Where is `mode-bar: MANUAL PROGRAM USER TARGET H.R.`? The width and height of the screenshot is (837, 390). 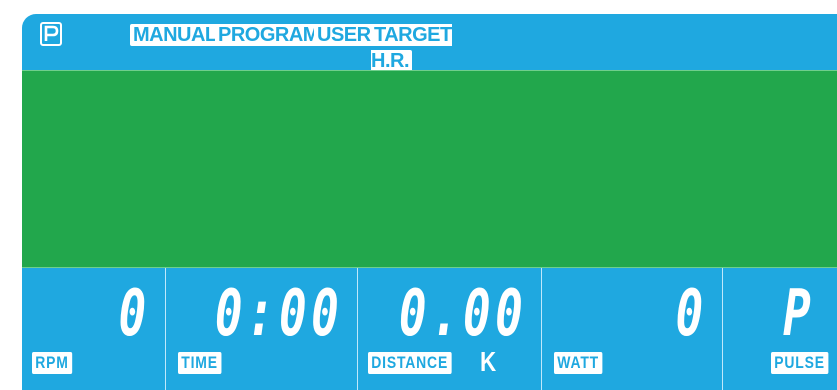 mode-bar: MANUAL PROGRAM USER TARGET H.R. is located at coordinates (306, 47).